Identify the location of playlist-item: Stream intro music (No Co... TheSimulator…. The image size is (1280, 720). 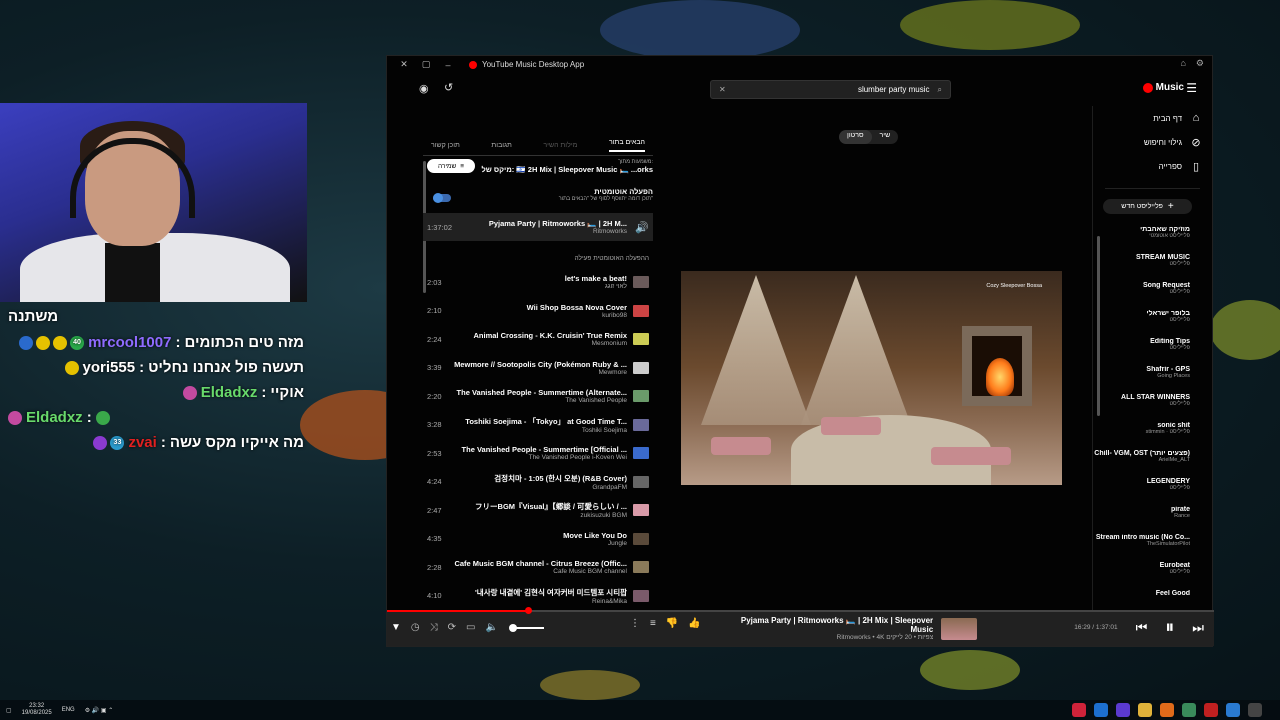
(1141, 548).